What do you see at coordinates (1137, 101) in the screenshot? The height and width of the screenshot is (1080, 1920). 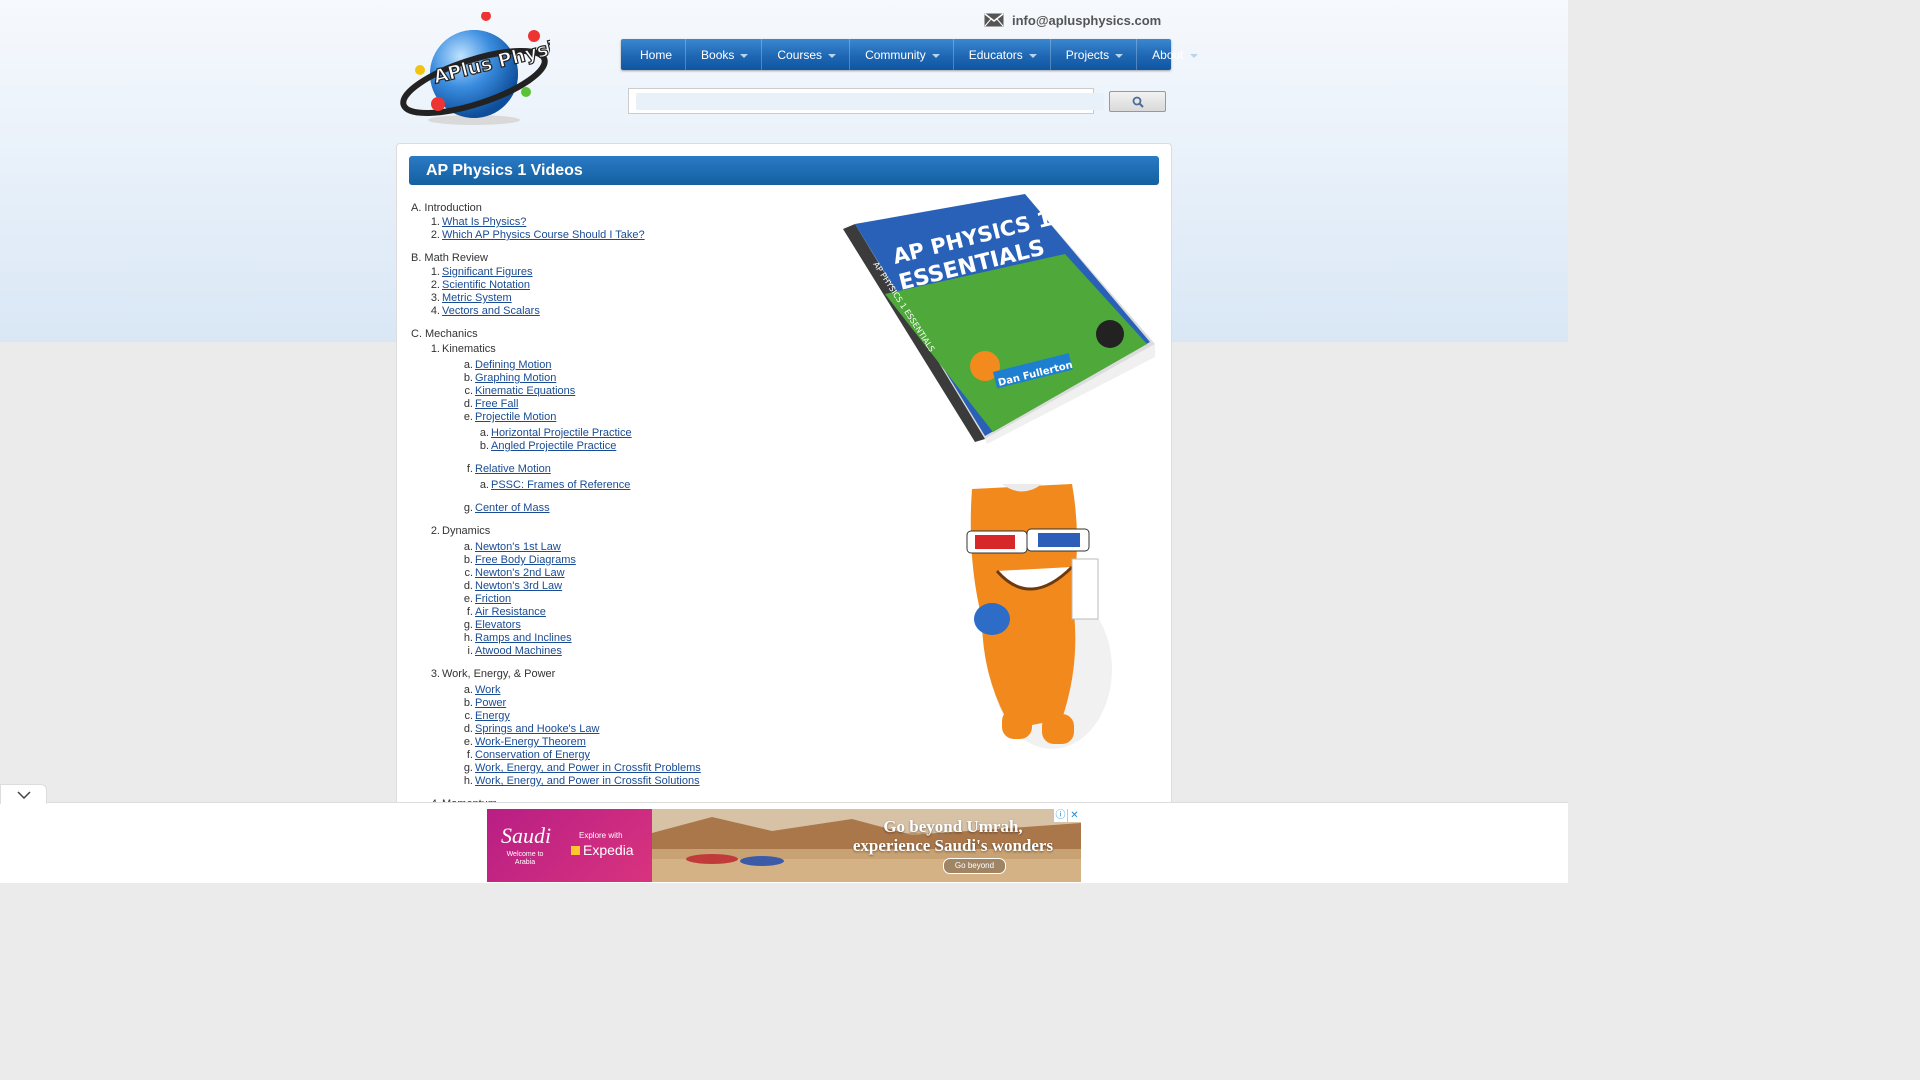 I see `search-button` at bounding box center [1137, 101].